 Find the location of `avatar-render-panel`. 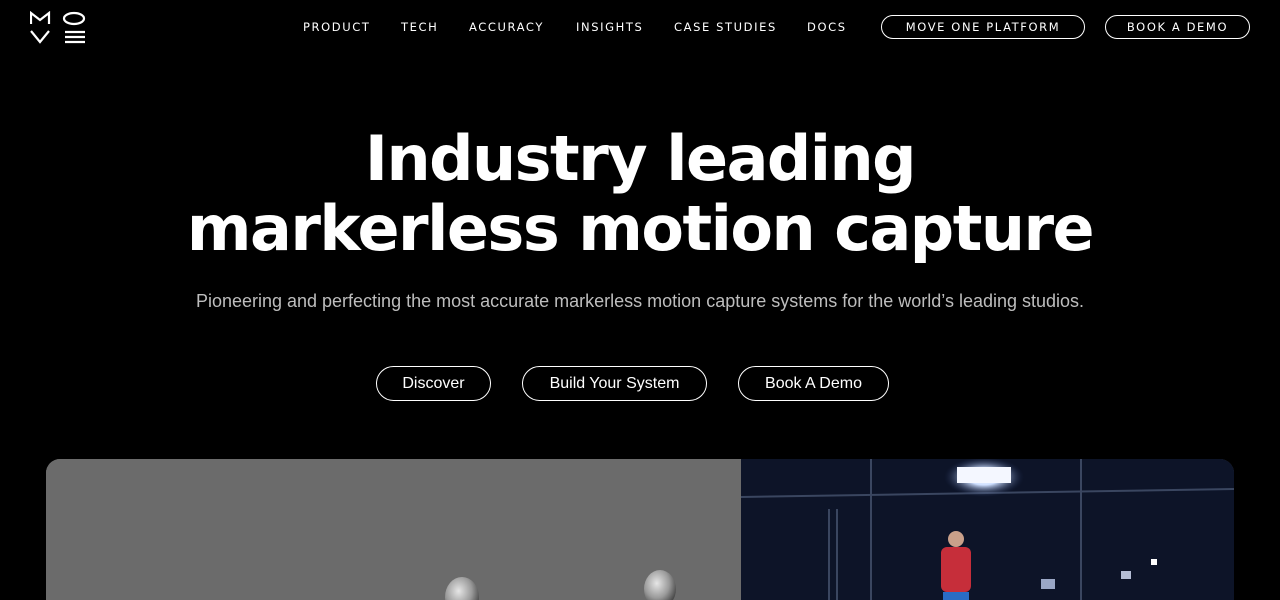

avatar-render-panel is located at coordinates (393, 529).